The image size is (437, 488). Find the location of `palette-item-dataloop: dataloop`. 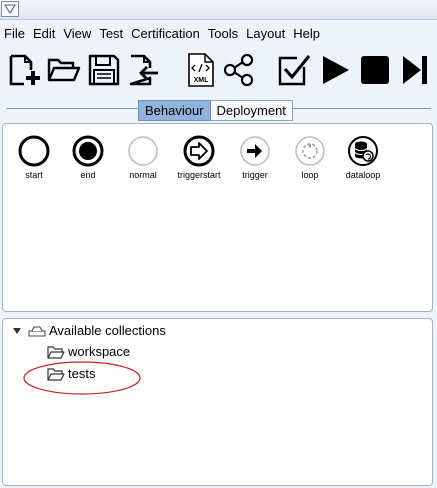

palette-item-dataloop: dataloop is located at coordinates (363, 157).